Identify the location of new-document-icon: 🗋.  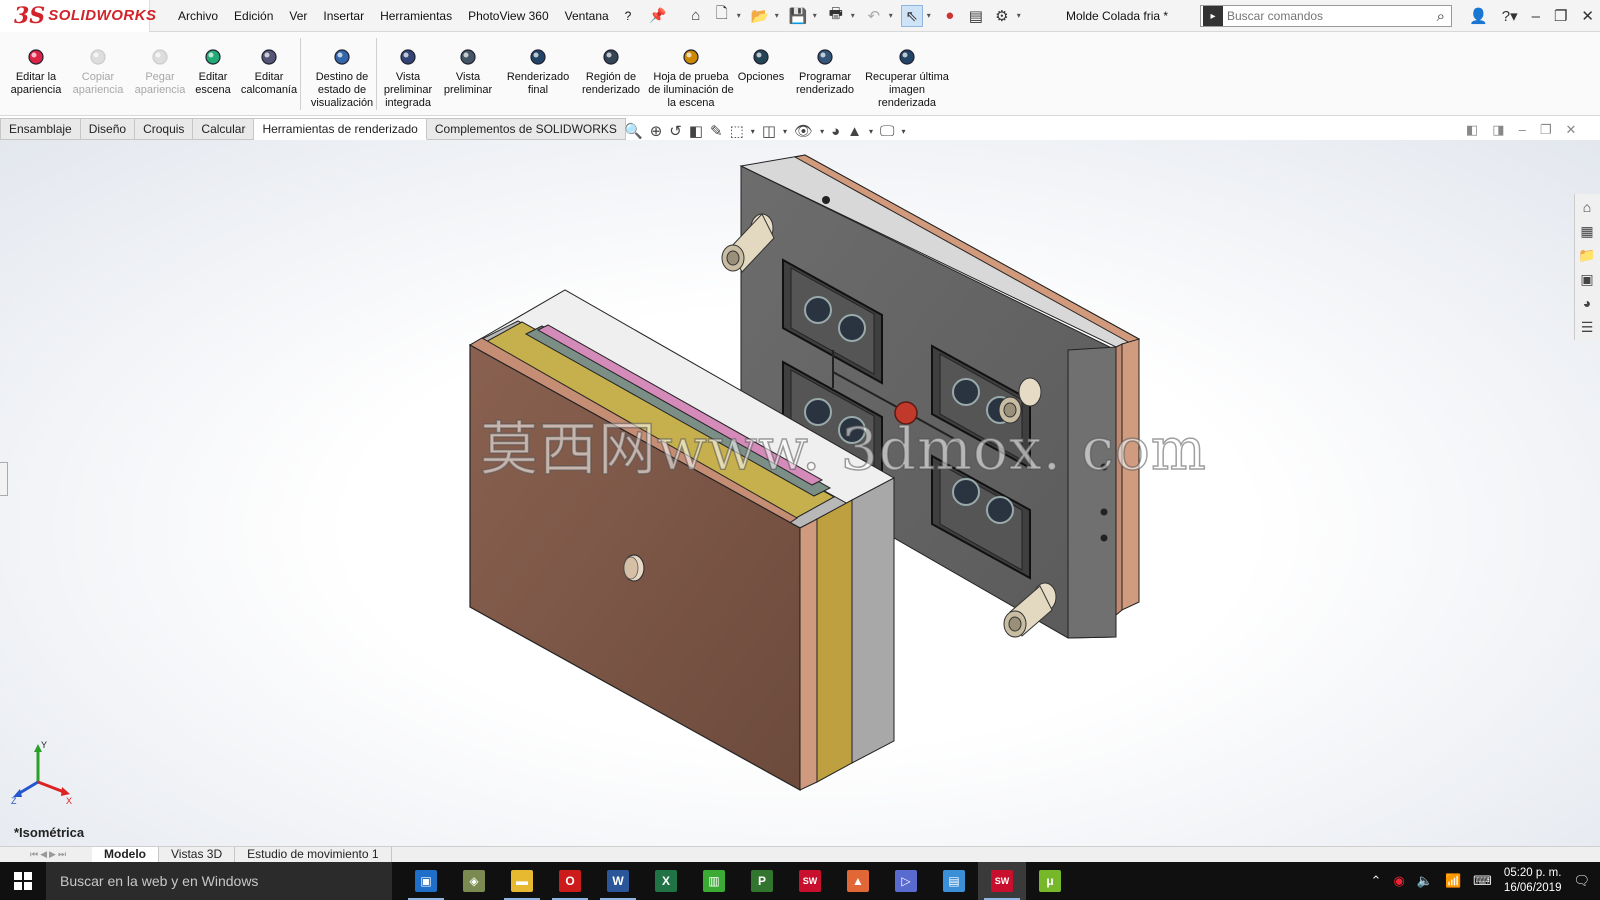
(722, 16).